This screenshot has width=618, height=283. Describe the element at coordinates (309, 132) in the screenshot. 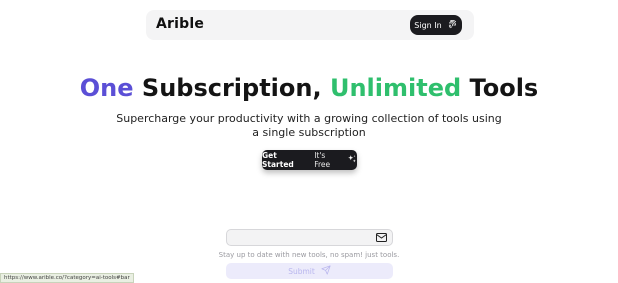

I see `subtitle-line-2: a single subscription` at that location.